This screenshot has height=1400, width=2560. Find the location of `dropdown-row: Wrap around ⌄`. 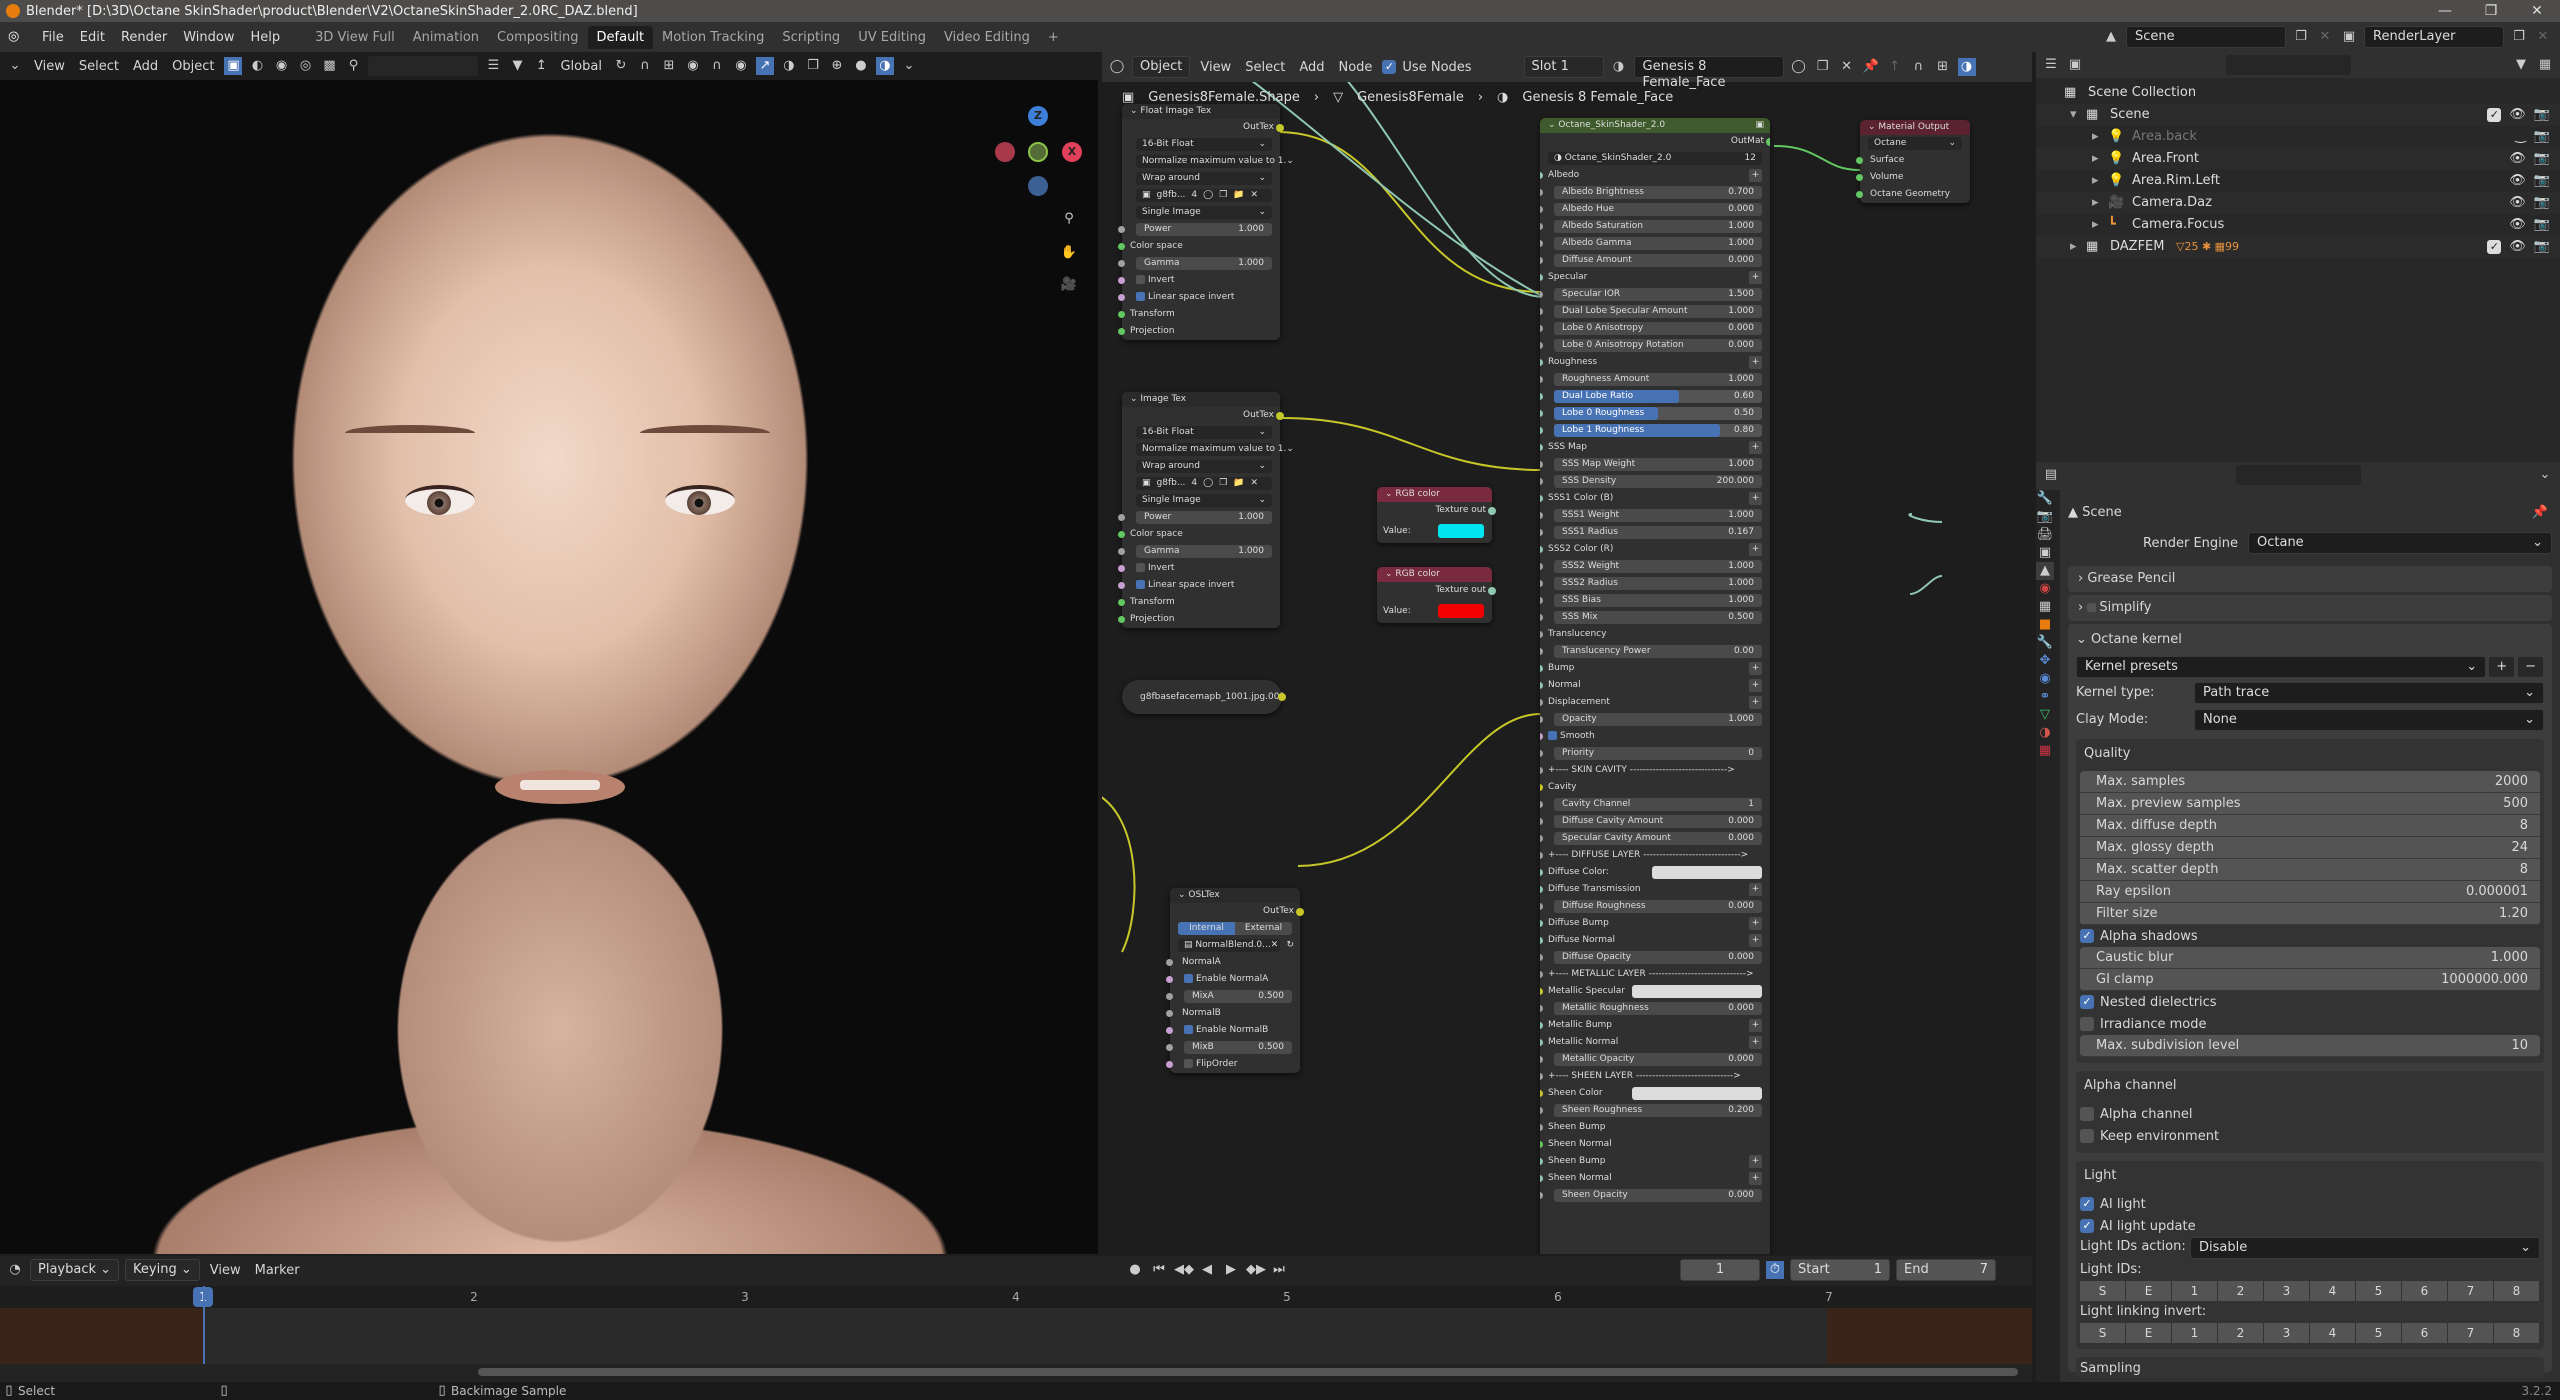

dropdown-row: Wrap around ⌄ is located at coordinates (1201, 466).